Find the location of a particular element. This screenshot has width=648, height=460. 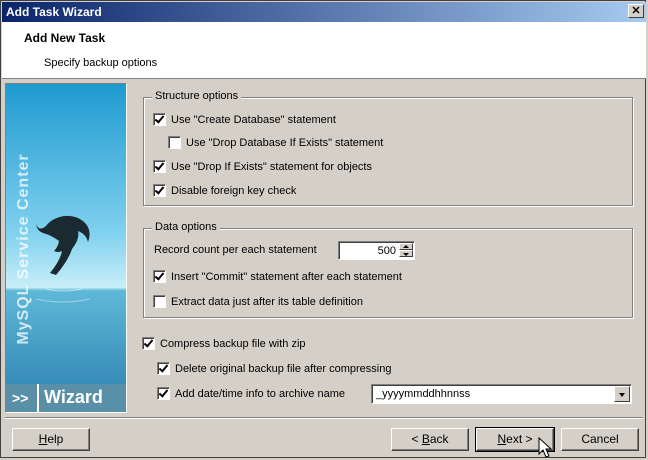

close-button: ✕ is located at coordinates (636, 11).